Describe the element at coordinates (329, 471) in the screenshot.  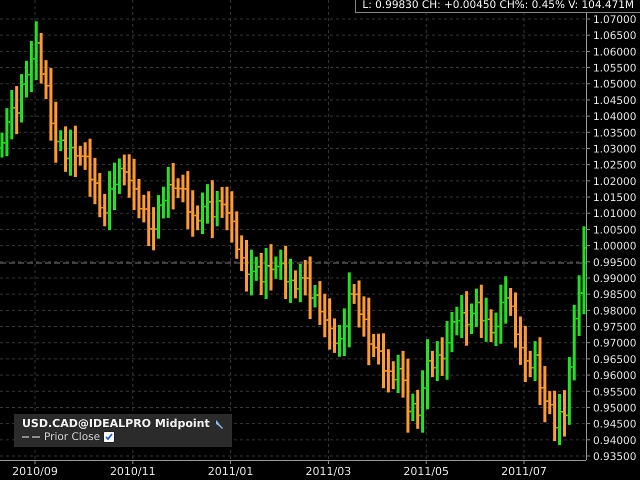
I see `x-axis-label: 2011/03` at that location.